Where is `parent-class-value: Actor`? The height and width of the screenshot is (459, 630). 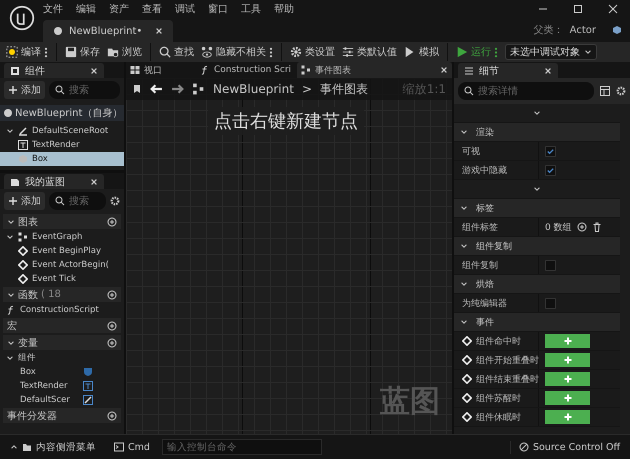 parent-class-value: Actor is located at coordinates (583, 30).